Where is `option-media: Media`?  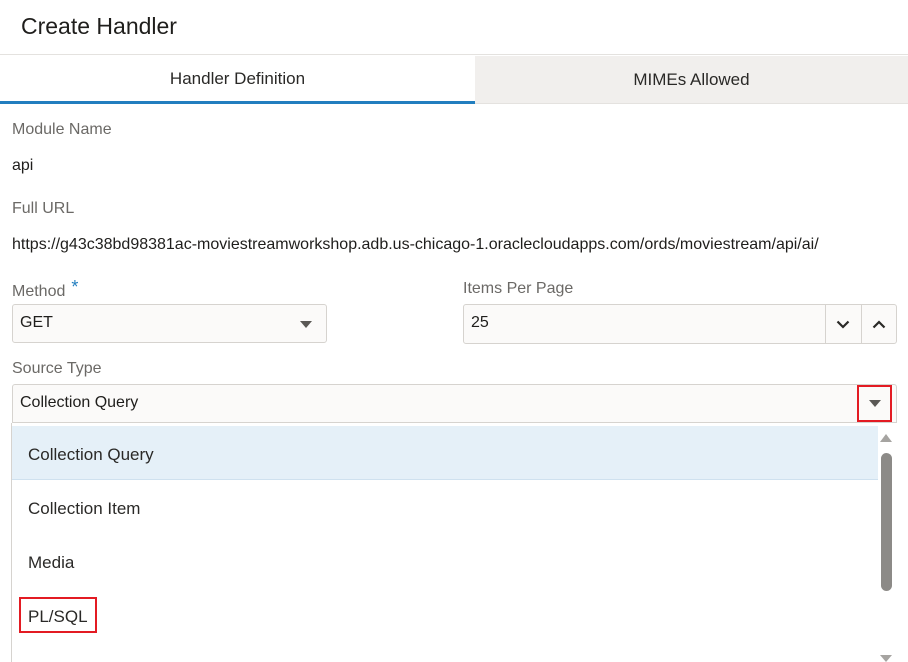 option-media: Media is located at coordinates (445, 561).